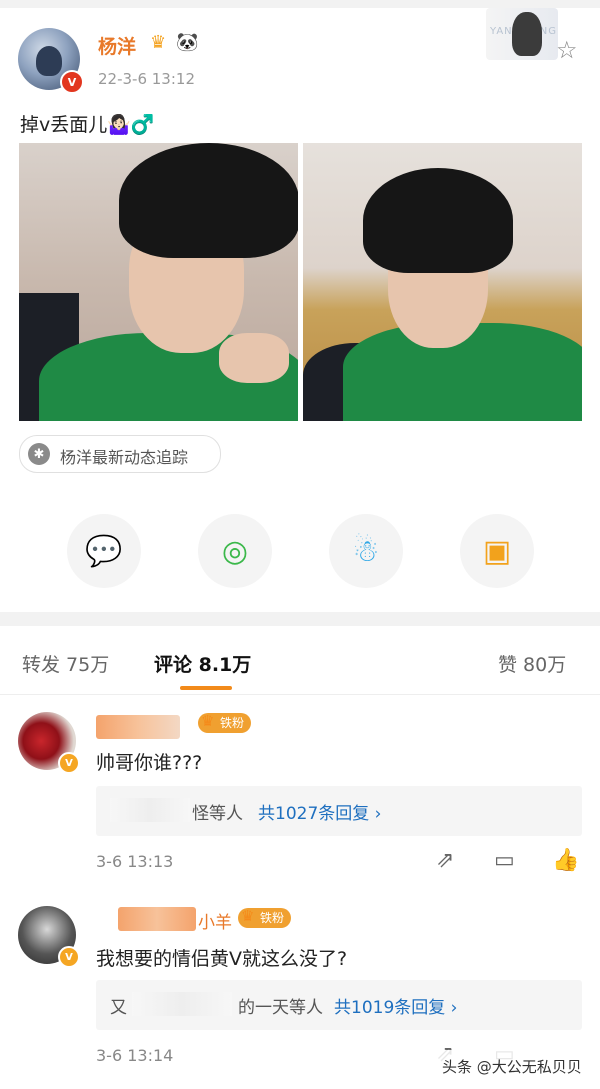 The height and width of the screenshot is (1089, 600). I want to click on save-image-button: ▣, so click(497, 551).